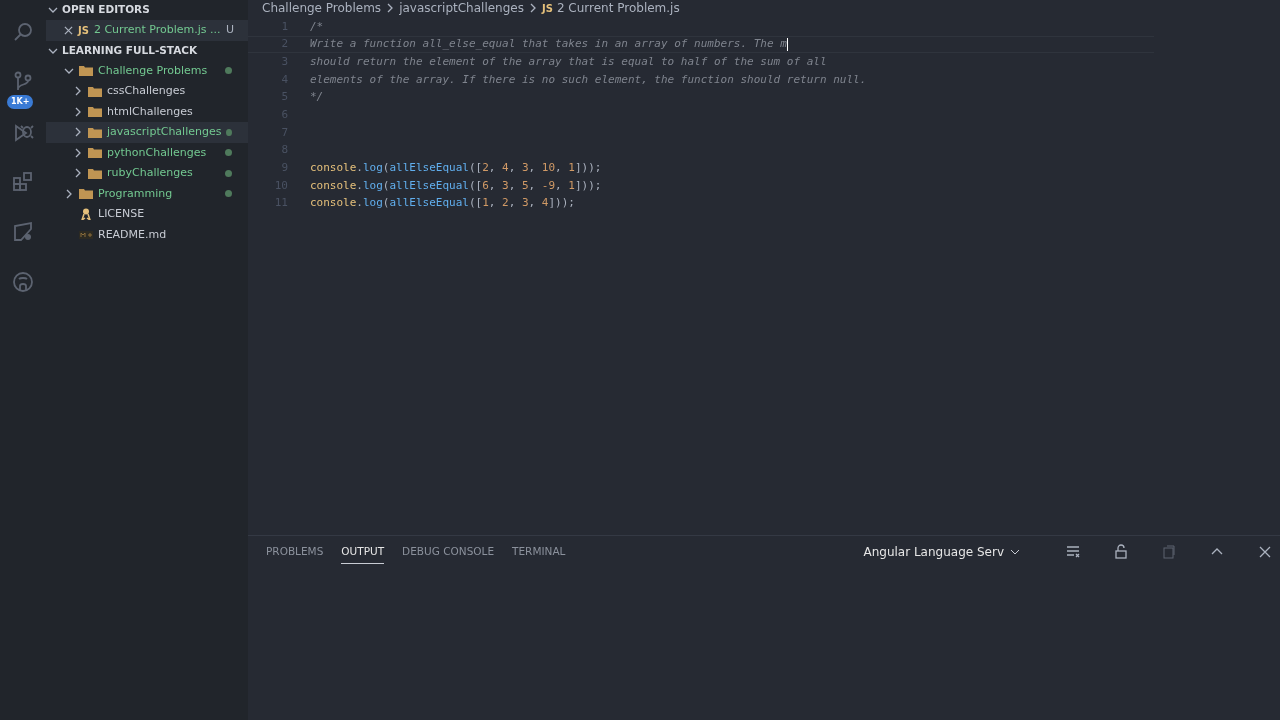  I want to click on breadcrumb: Challenge Problems, so click(322, 8).